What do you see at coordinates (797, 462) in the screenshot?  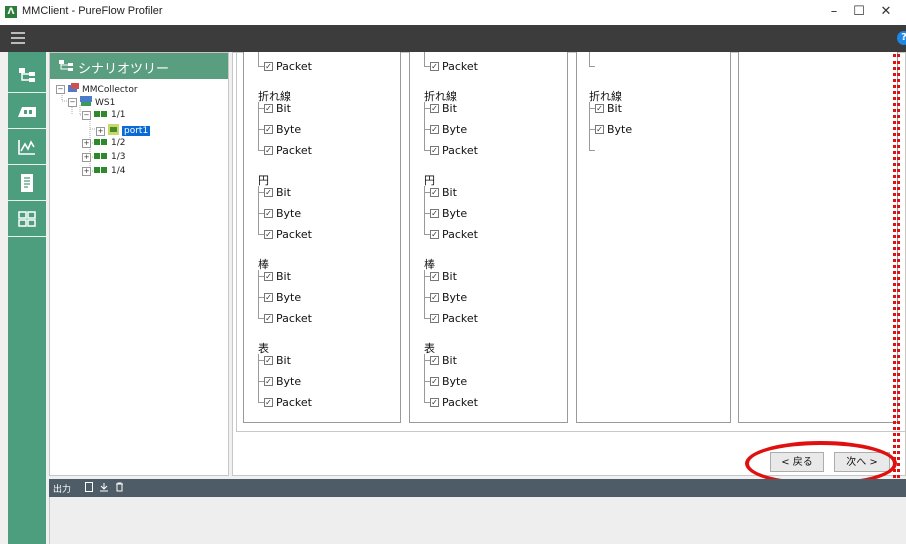 I see `back-button: < 戻る` at bounding box center [797, 462].